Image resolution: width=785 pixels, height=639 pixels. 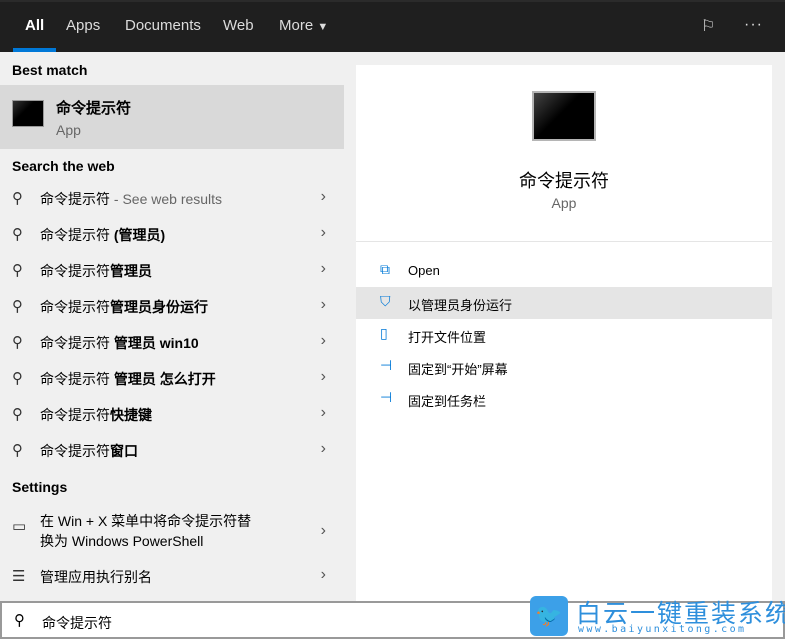 I want to click on bird-logo-icon: 🐦, so click(x=549, y=616).